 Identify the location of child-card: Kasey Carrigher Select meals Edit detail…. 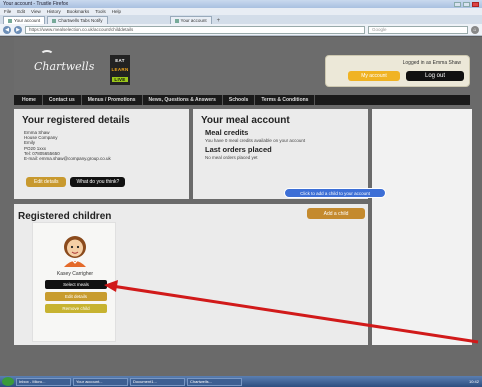
(74, 282).